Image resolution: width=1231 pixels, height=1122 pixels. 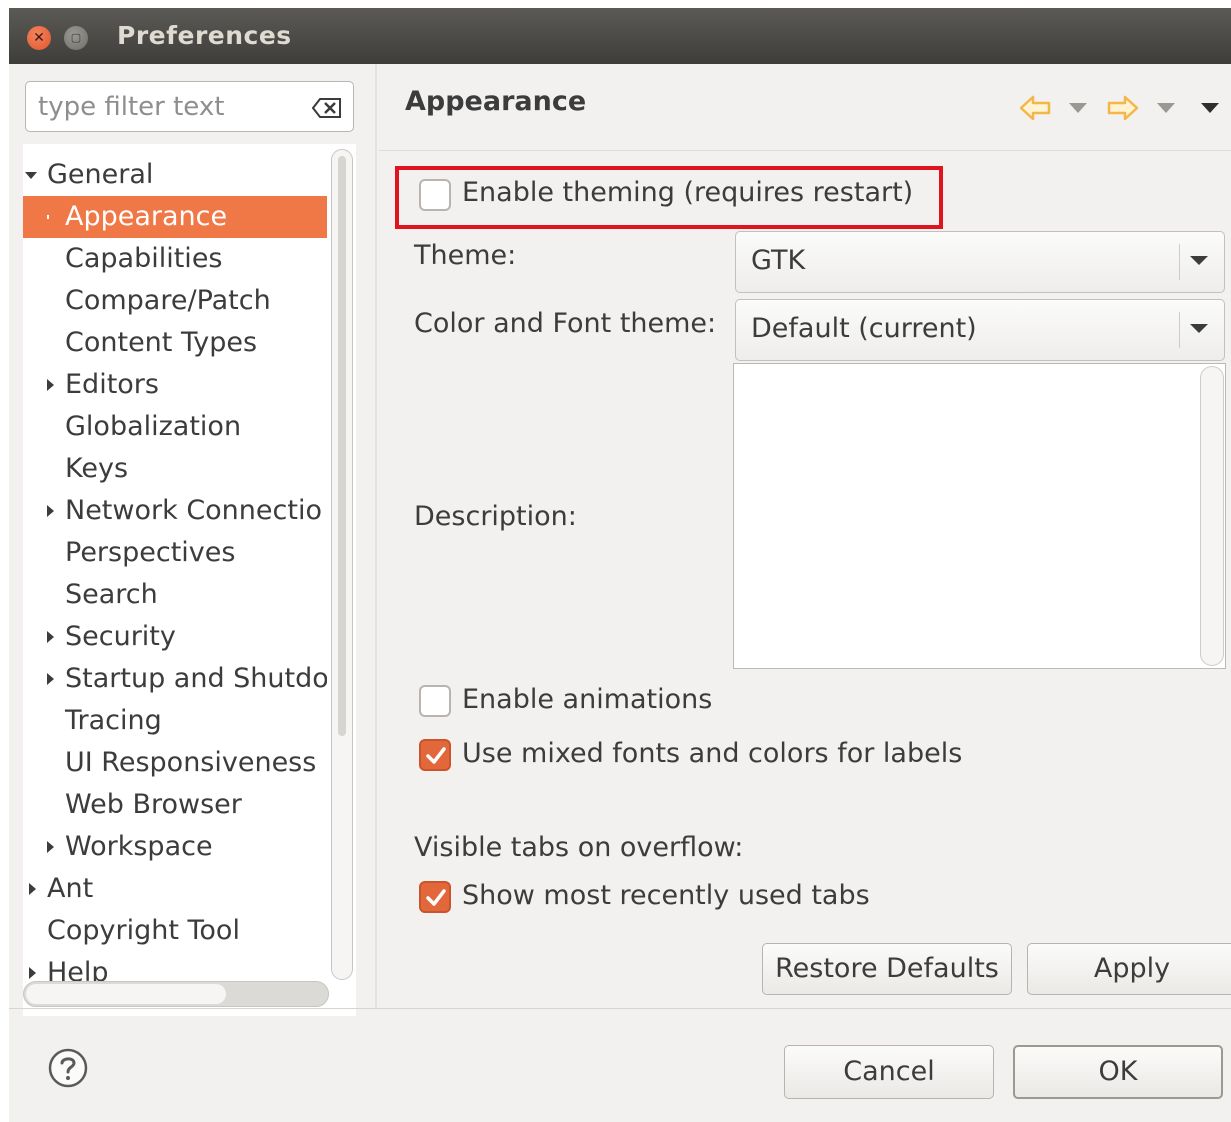 What do you see at coordinates (1179, 262) in the screenshot?
I see `theme-select-divider` at bounding box center [1179, 262].